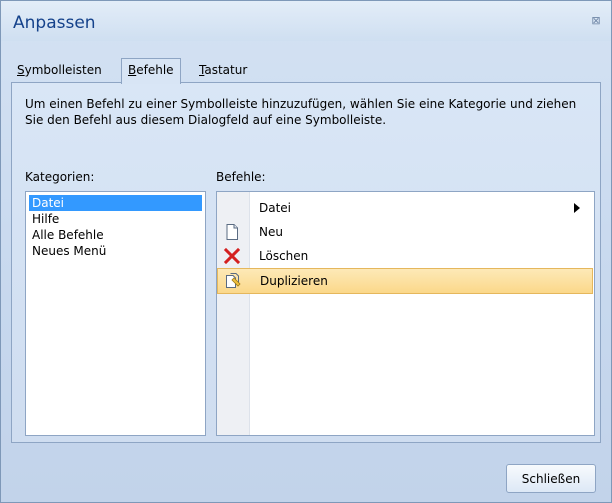 This screenshot has width=612, height=503. Describe the element at coordinates (233, 280) in the screenshot. I see `duplicate-icon` at that location.